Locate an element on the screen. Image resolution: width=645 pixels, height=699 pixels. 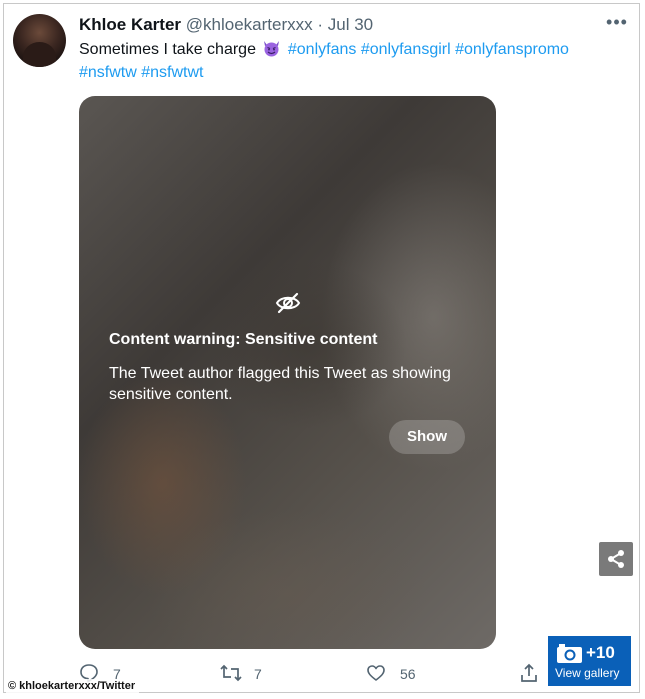
tweet-text-prefix: Sometimes I take charge is located at coordinates (167, 49).